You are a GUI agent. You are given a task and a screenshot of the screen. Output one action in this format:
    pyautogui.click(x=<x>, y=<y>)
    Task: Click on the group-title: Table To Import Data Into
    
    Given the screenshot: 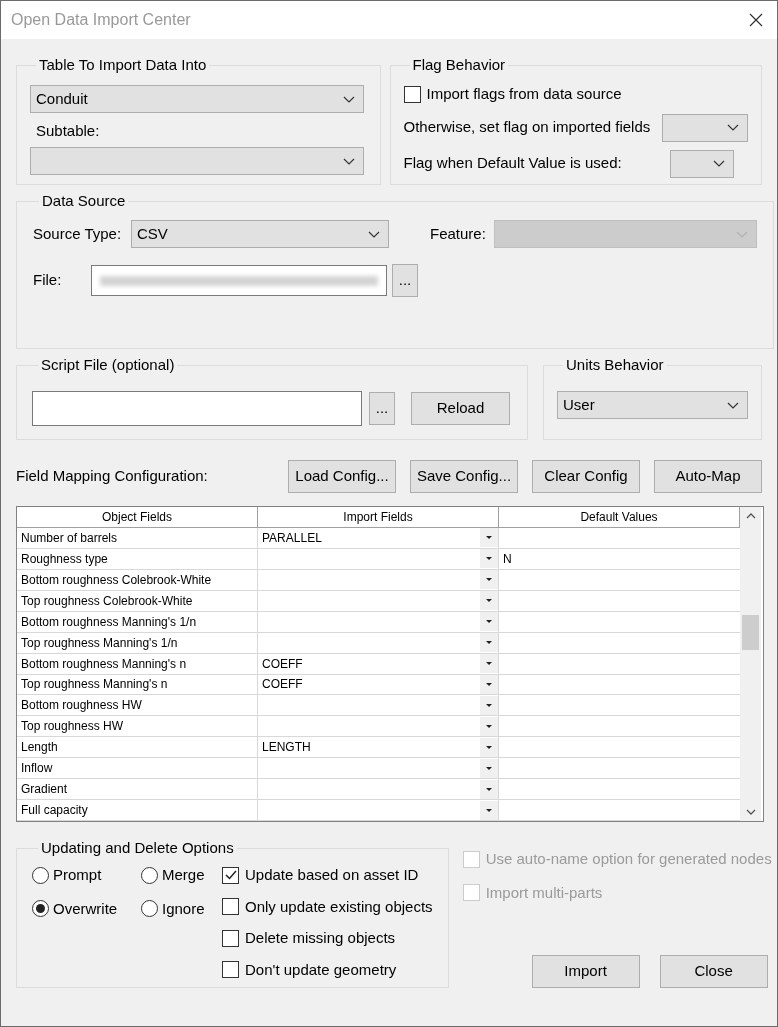 What is the action you would take?
    pyautogui.click(x=123, y=64)
    